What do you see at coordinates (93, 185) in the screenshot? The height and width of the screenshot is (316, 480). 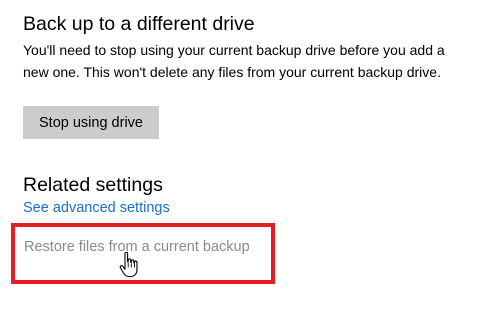 I see `related-settings-title: Related settings` at bounding box center [93, 185].